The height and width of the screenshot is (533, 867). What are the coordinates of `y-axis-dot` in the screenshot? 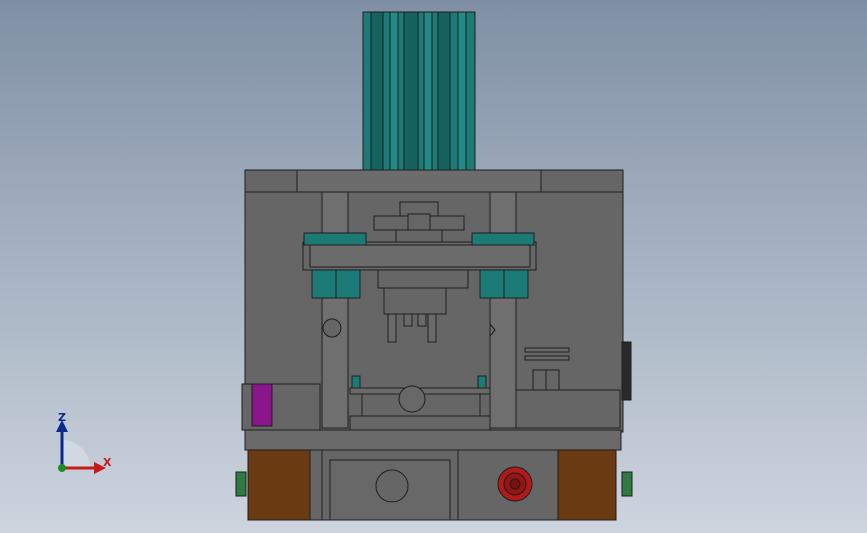 It's located at (62, 468).